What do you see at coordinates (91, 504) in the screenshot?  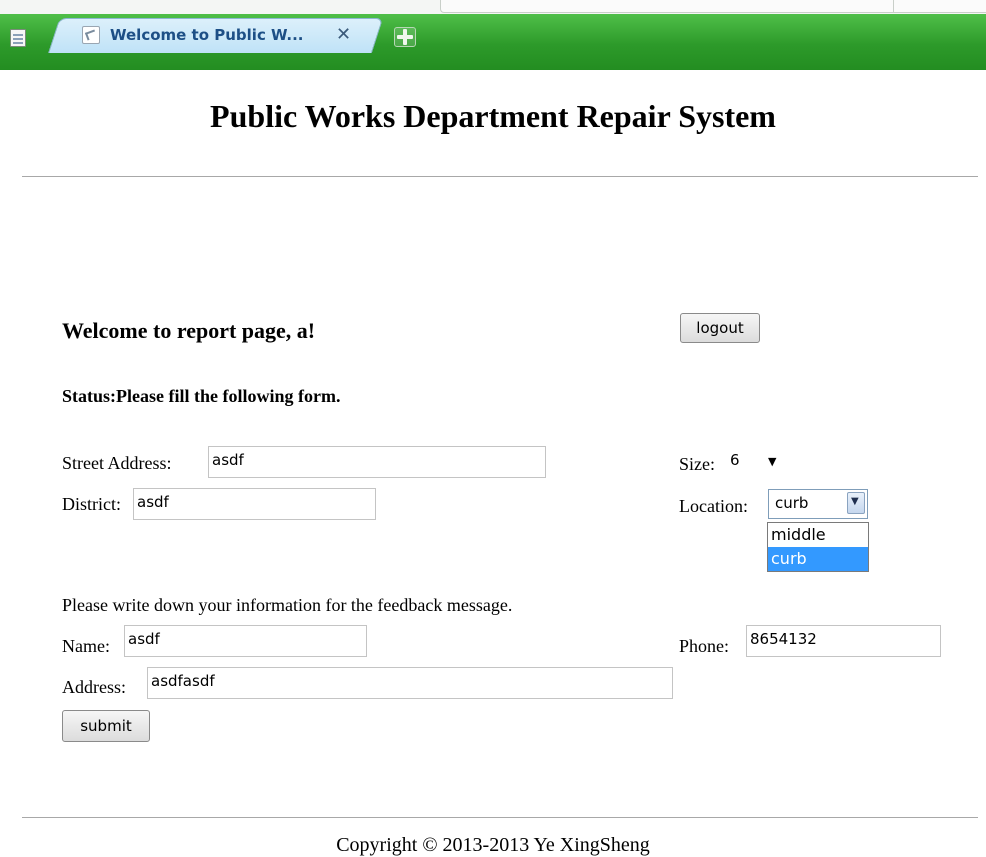 I see `district-label: District:` at bounding box center [91, 504].